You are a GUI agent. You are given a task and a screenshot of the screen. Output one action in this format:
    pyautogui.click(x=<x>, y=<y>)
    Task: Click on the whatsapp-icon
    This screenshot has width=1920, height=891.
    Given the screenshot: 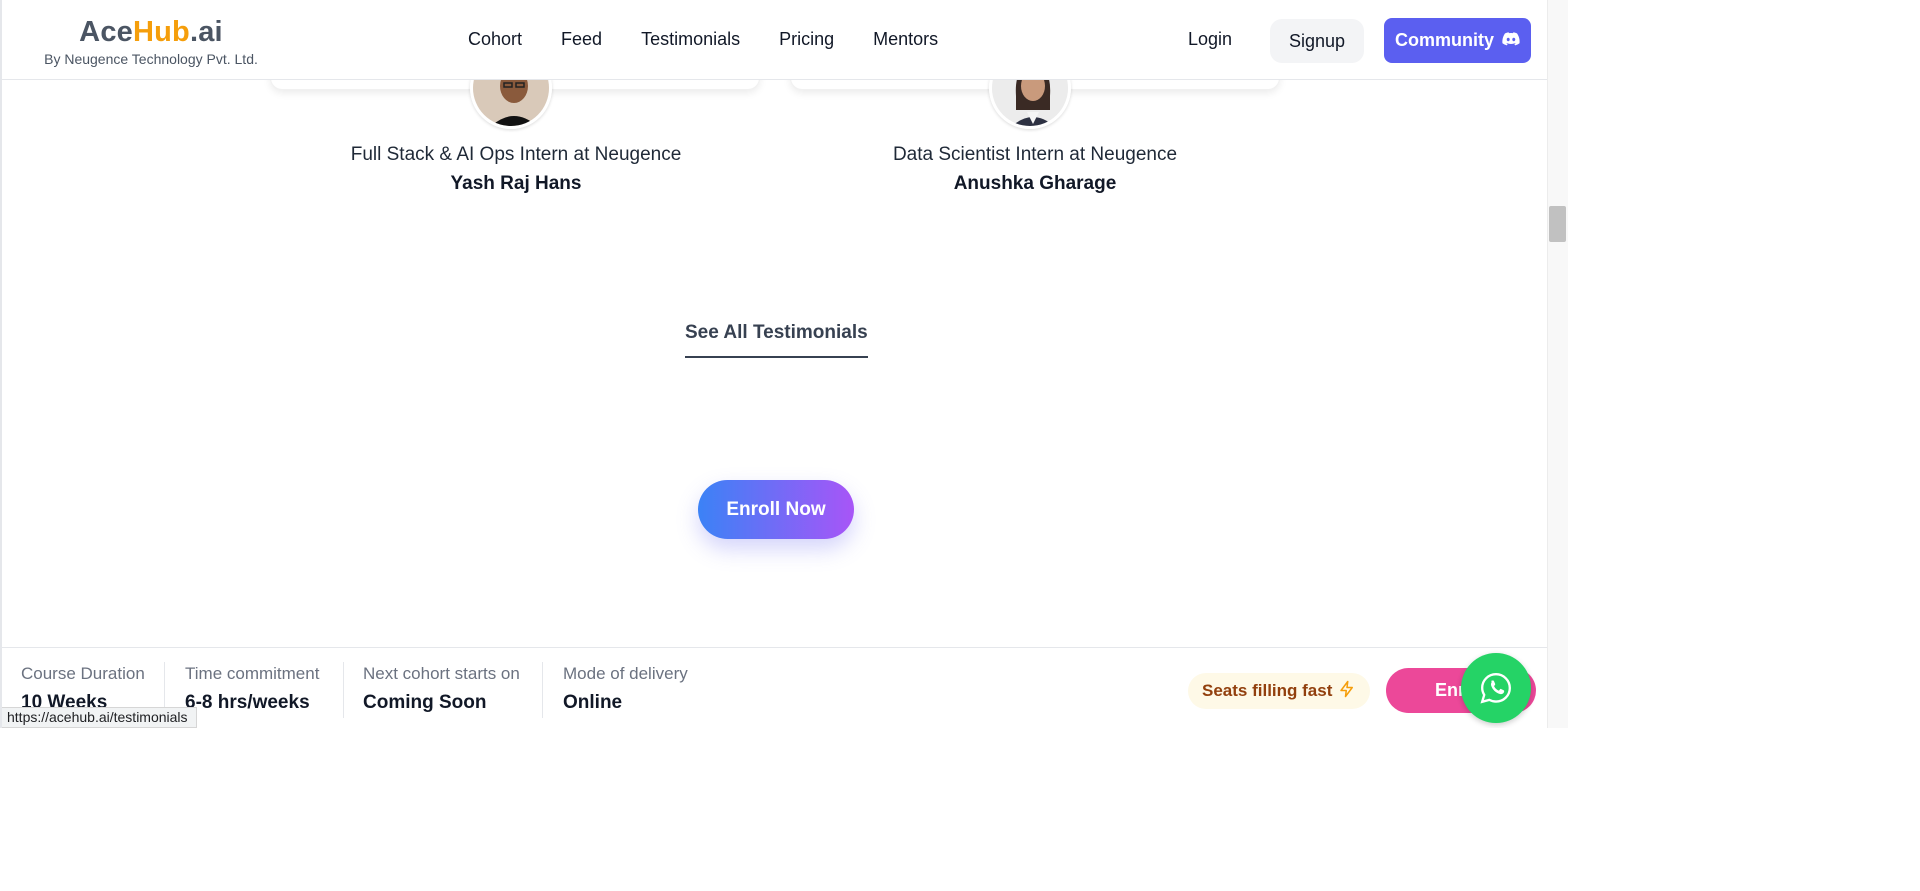 What is the action you would take?
    pyautogui.click(x=1495, y=688)
    